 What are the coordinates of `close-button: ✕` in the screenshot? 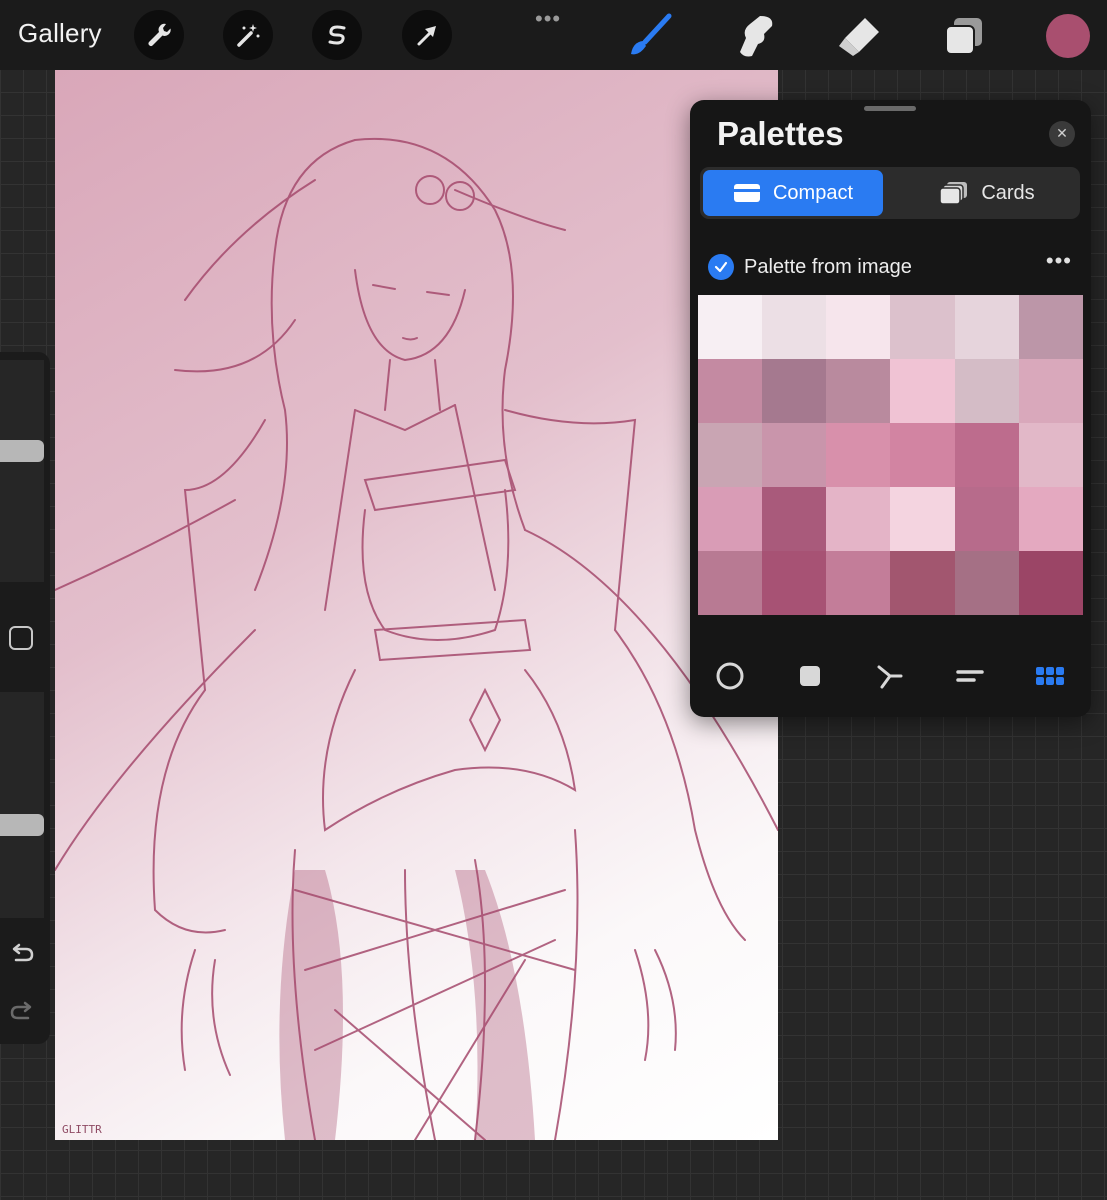 It's located at (1062, 134).